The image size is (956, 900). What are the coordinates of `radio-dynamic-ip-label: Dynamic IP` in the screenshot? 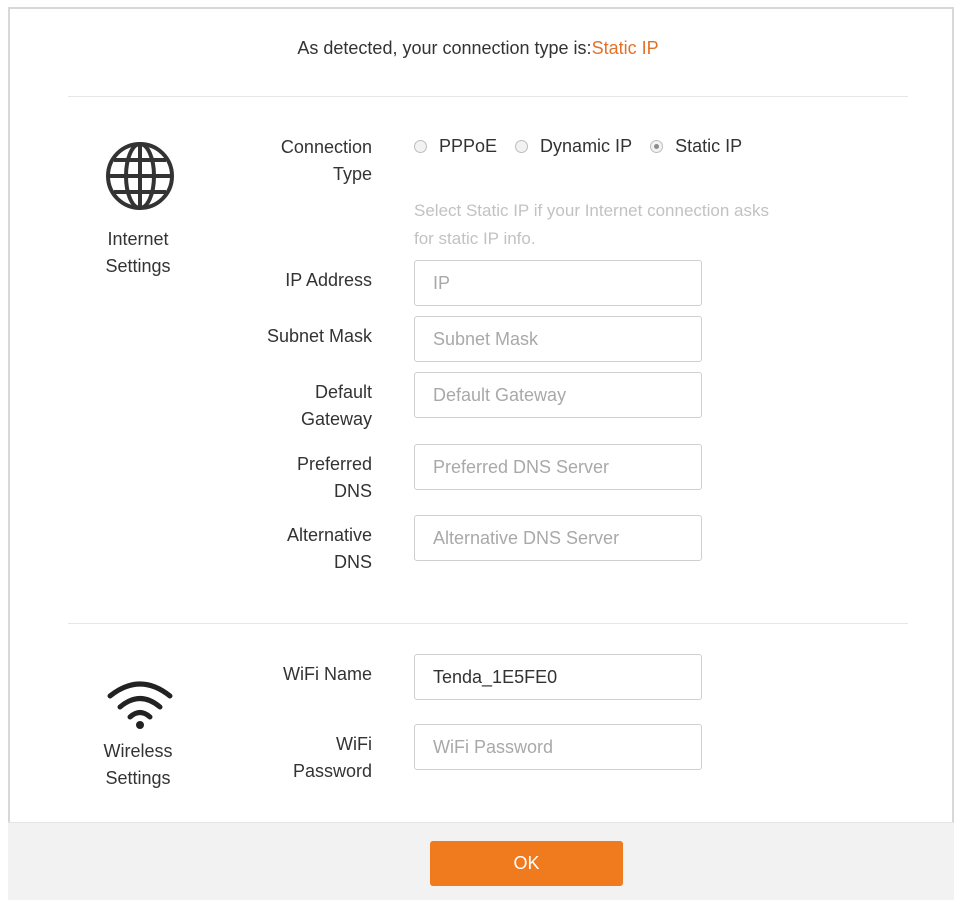 It's located at (586, 146).